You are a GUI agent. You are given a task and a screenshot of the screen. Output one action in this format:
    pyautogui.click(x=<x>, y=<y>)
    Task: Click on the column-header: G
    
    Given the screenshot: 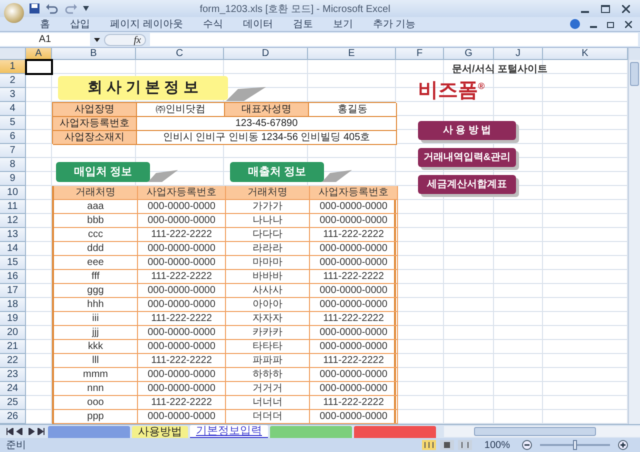 What is the action you would take?
    pyautogui.click(x=469, y=54)
    